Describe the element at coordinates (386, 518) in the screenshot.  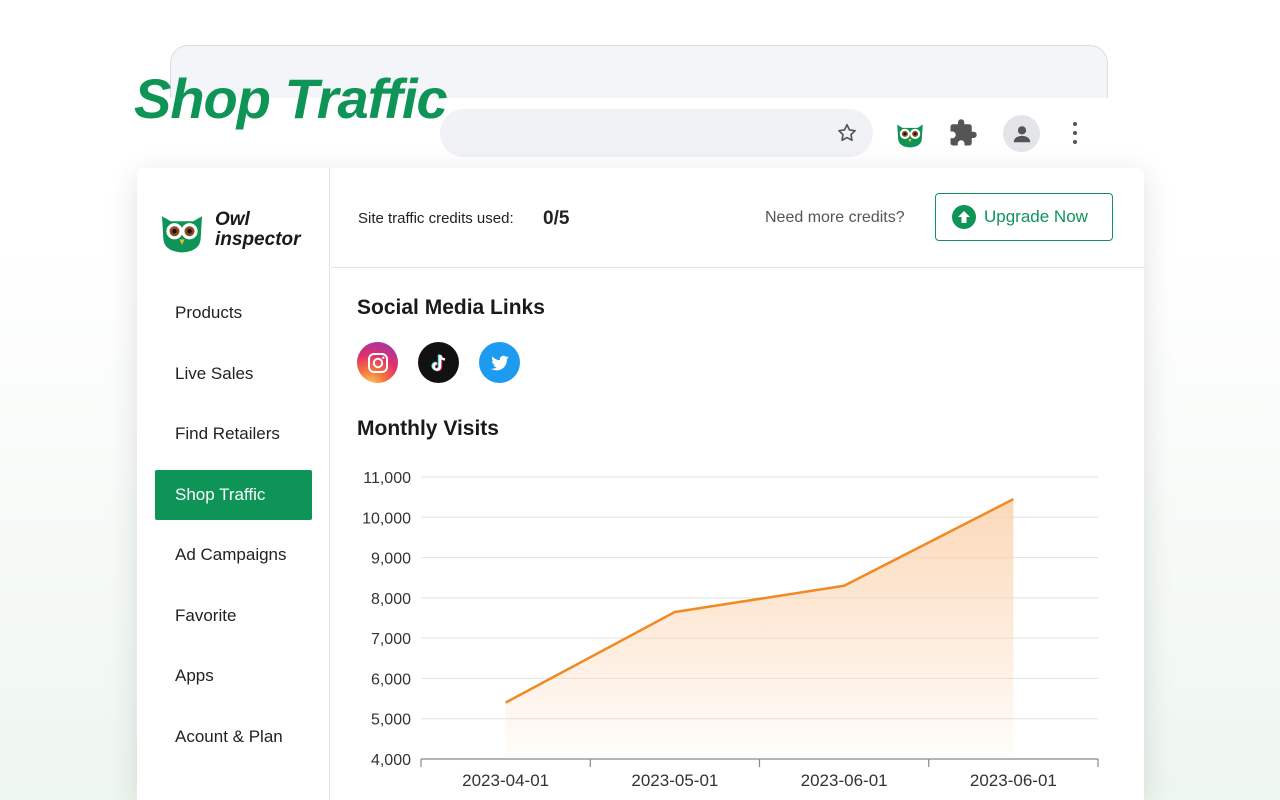
I see `y-tick-label: 10,000` at that location.